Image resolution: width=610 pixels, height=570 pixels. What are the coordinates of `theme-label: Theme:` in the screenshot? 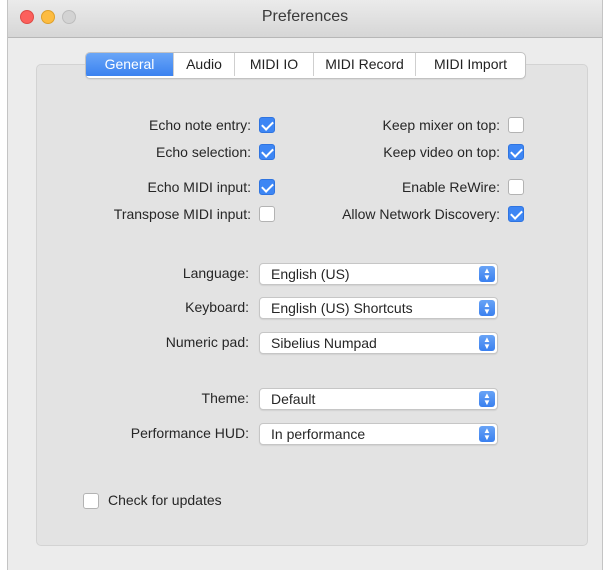 It's located at (225, 398).